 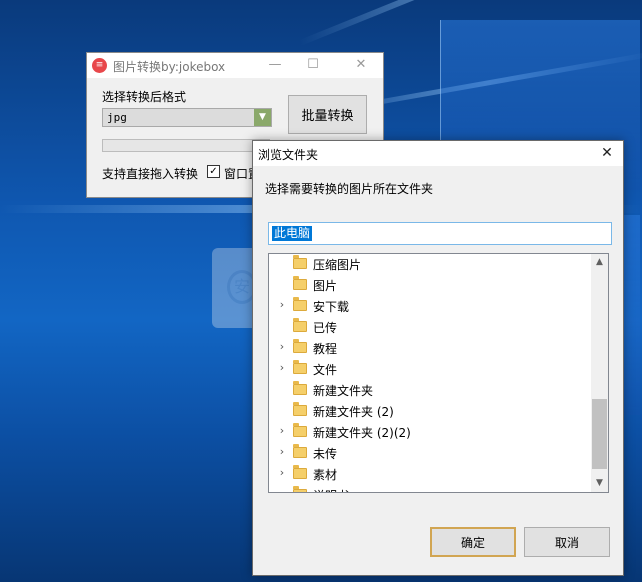 I want to click on check-icon: ✓, so click(x=213, y=171).